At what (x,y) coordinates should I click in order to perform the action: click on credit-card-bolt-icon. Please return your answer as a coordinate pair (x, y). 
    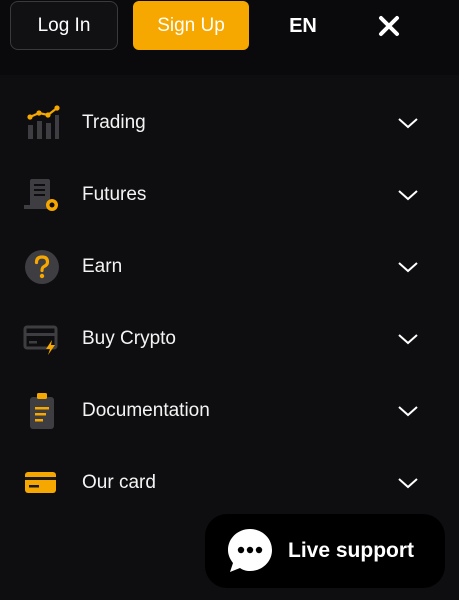
    Looking at the image, I should click on (42, 339).